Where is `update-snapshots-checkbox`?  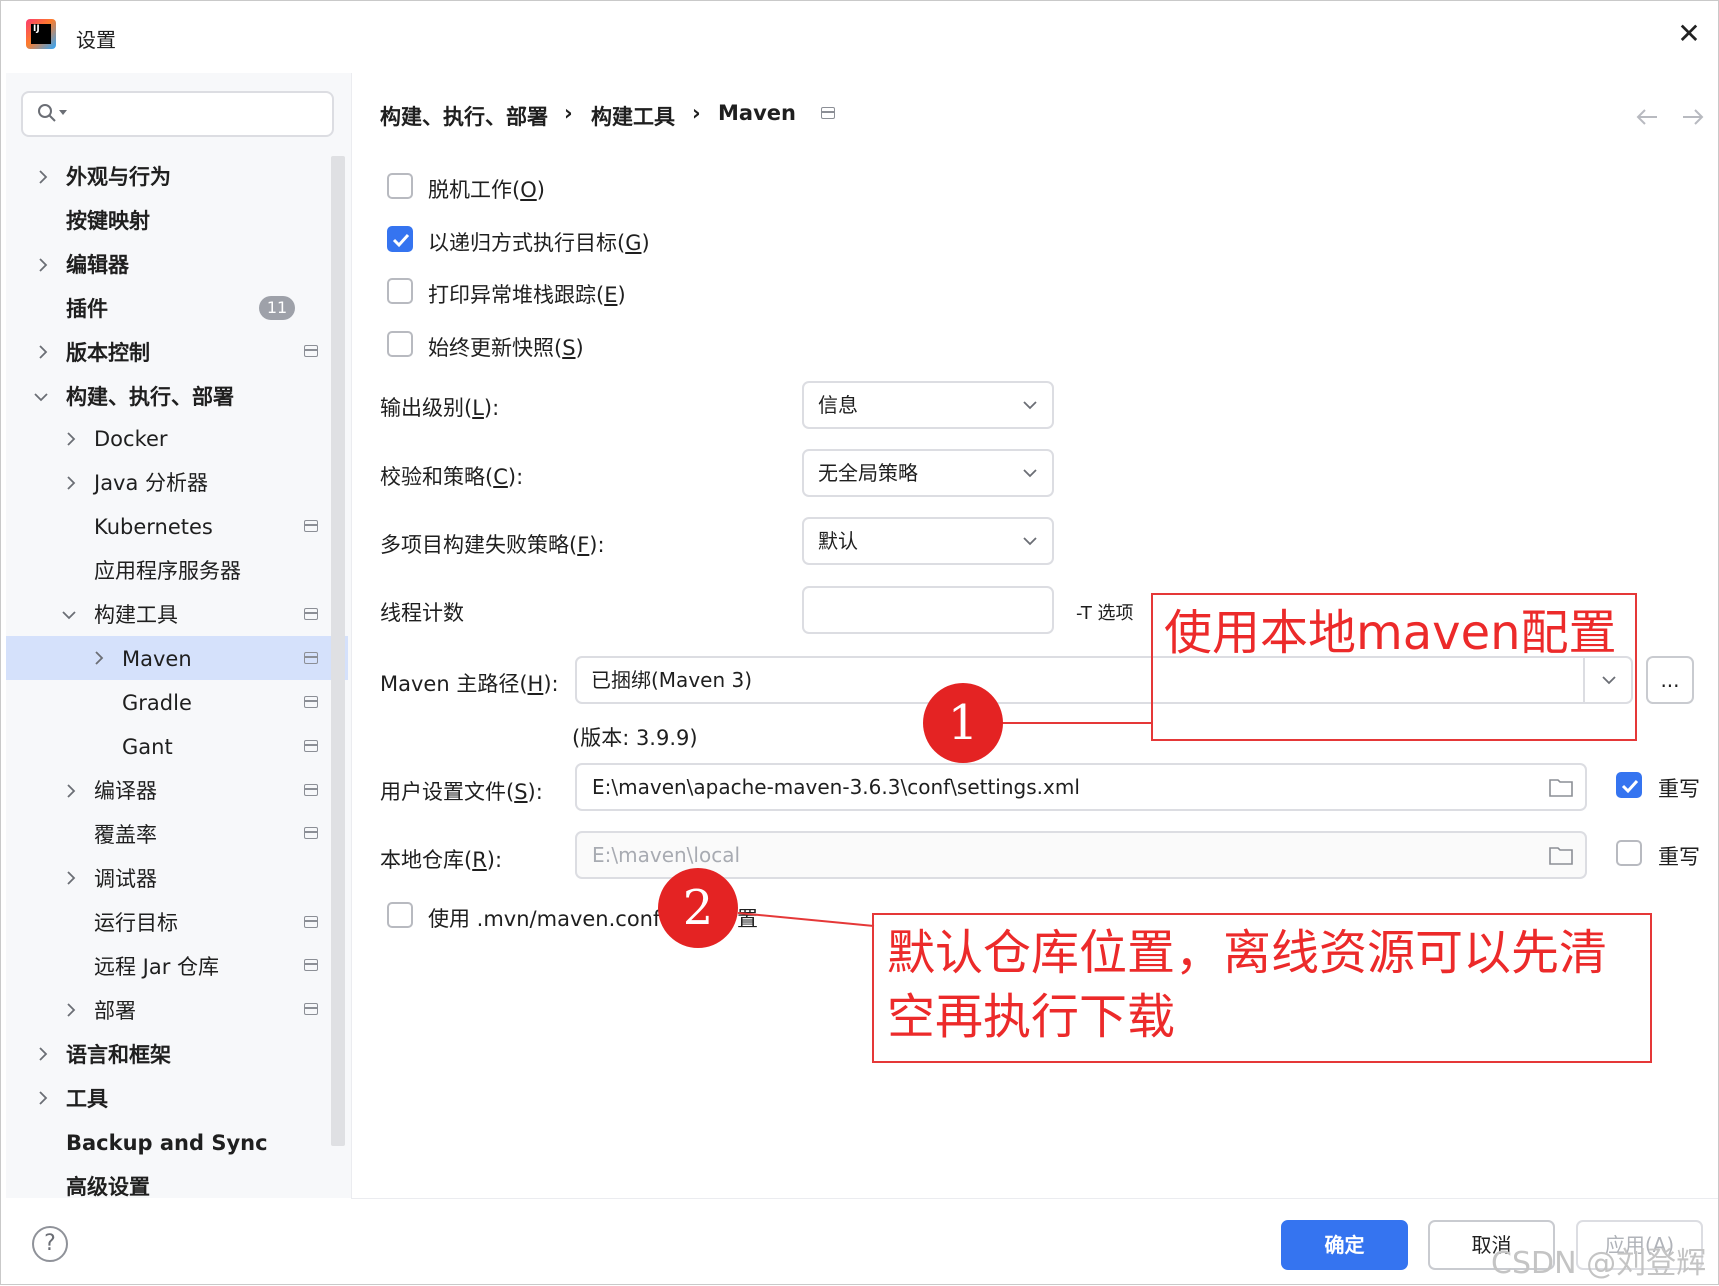
update-snapshots-checkbox is located at coordinates (400, 344).